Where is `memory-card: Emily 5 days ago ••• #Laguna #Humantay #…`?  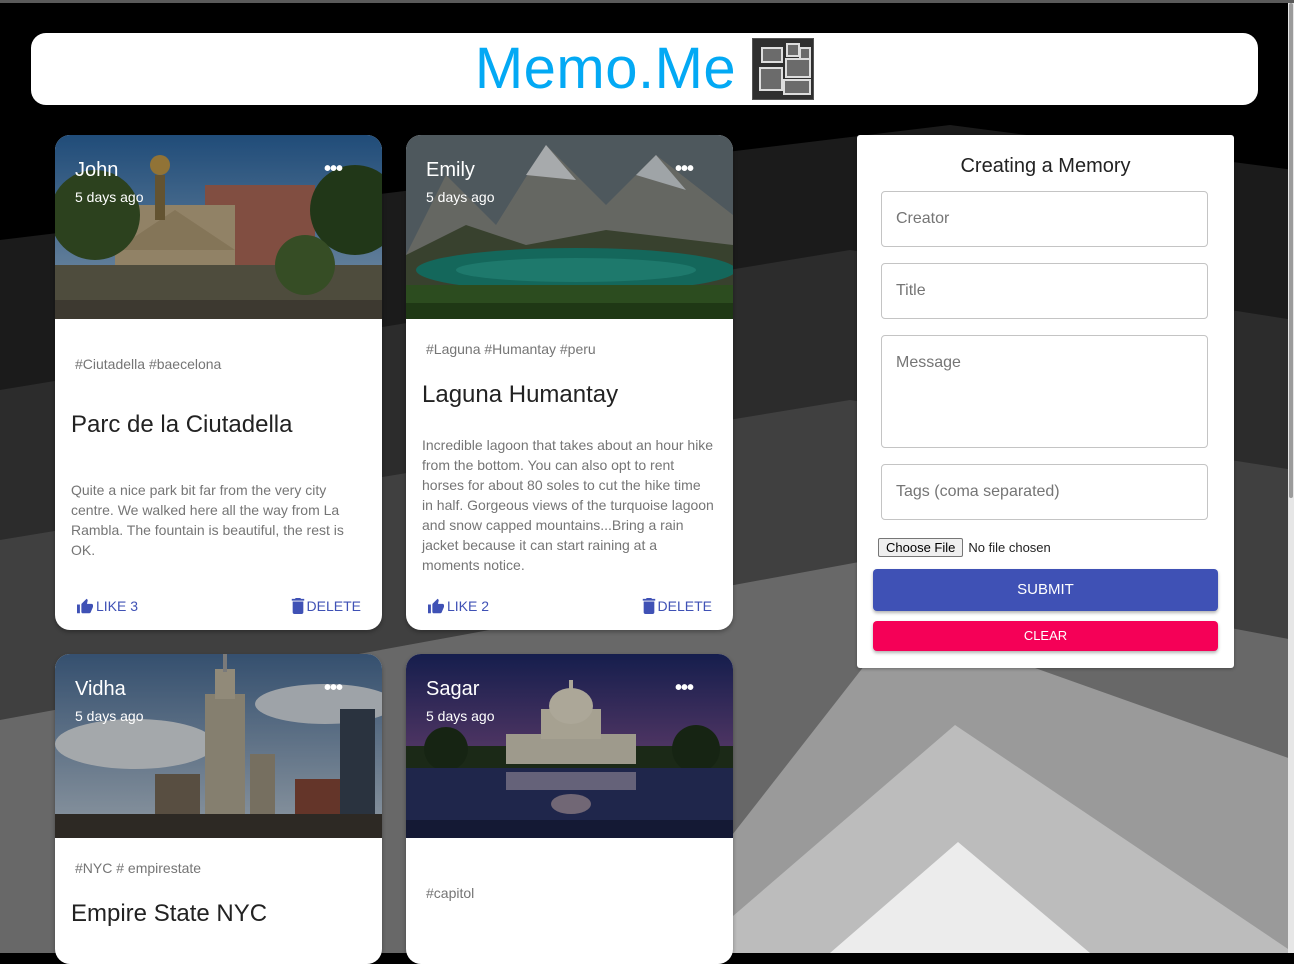
memory-card: Emily 5 days ago ••• #Laguna #Humantay #… is located at coordinates (569, 382).